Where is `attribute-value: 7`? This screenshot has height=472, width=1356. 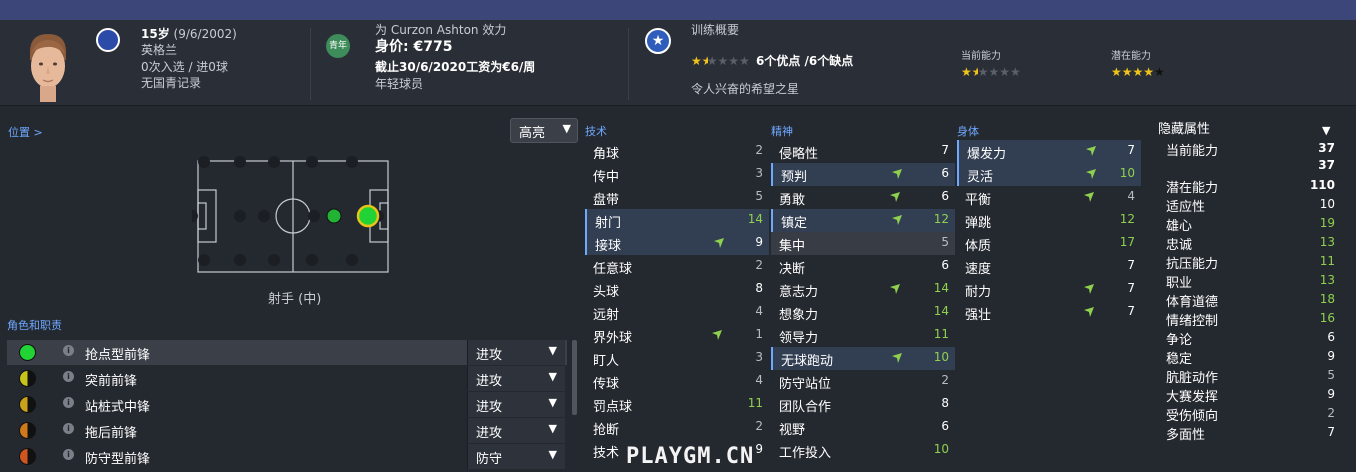
attribute-value: 7 is located at coordinates (945, 150).